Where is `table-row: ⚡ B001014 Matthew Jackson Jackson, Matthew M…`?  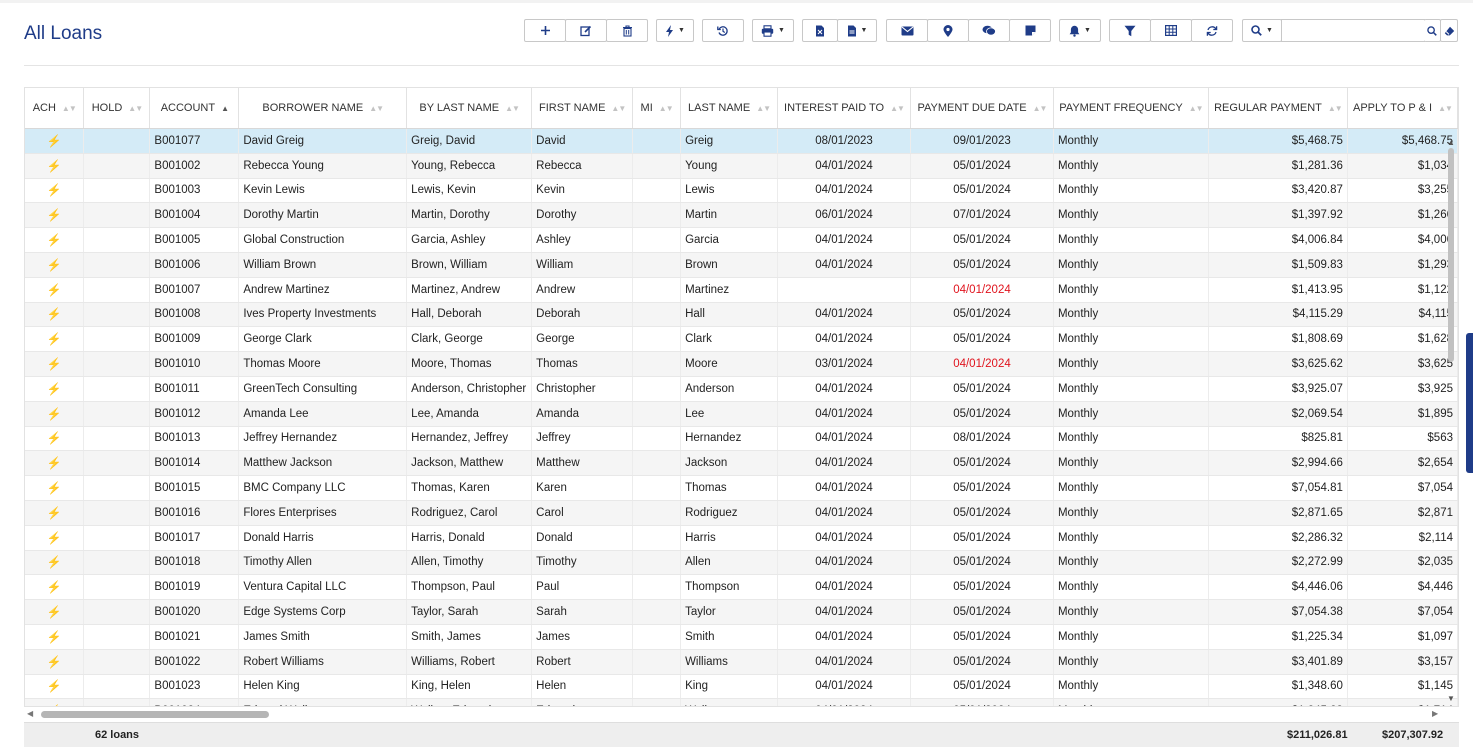 table-row: ⚡ B001014 Matthew Jackson Jackson, Matthew M… is located at coordinates (741, 463).